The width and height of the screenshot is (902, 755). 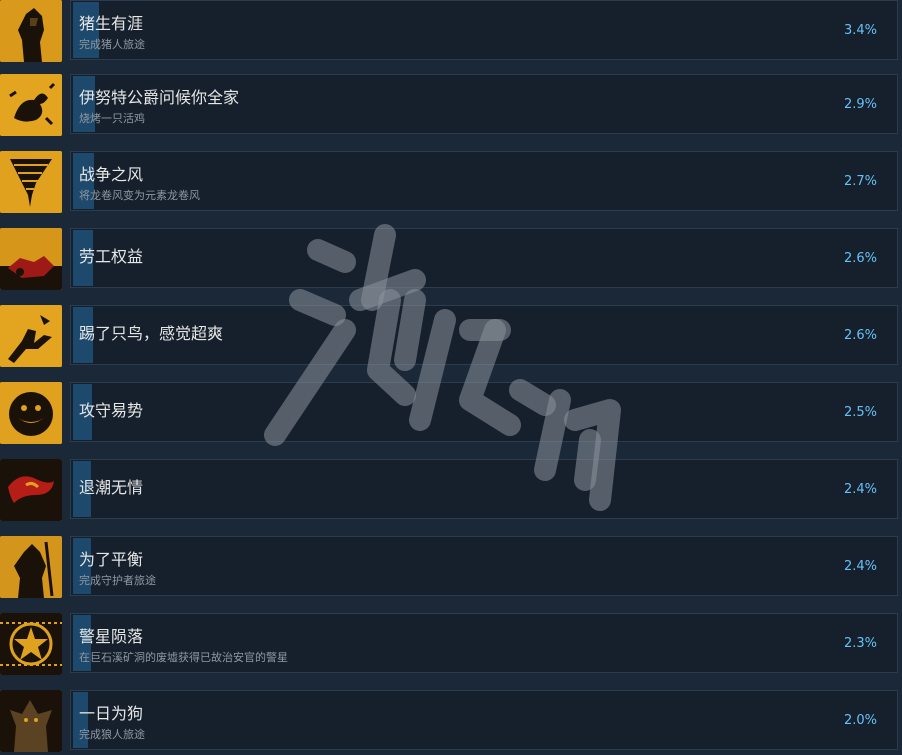 I want to click on unlock-percent: 2.9%, so click(x=860, y=104).